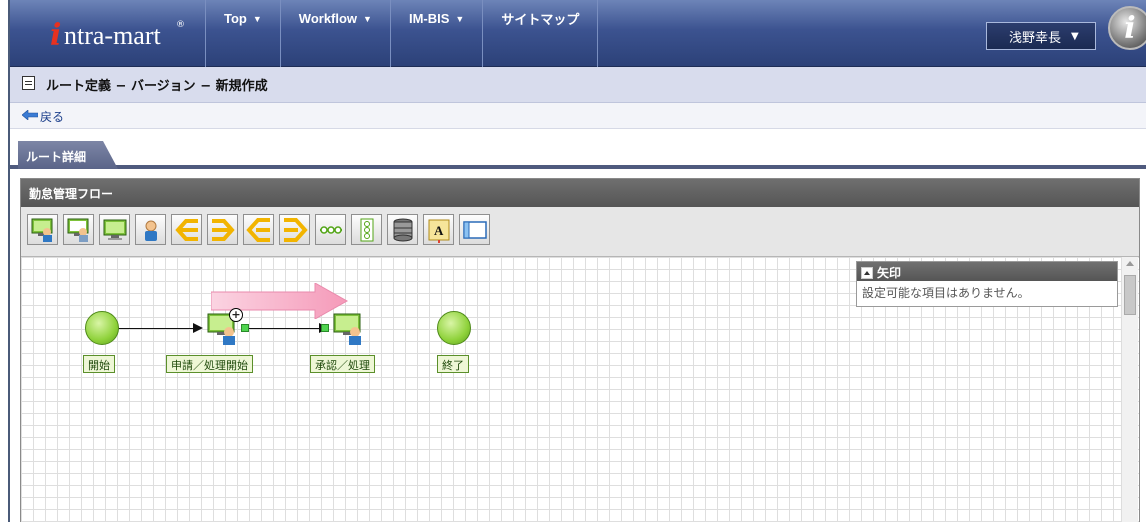 The height and width of the screenshot is (522, 1146). I want to click on panel-title: 勤怠管理フロー, so click(580, 193).